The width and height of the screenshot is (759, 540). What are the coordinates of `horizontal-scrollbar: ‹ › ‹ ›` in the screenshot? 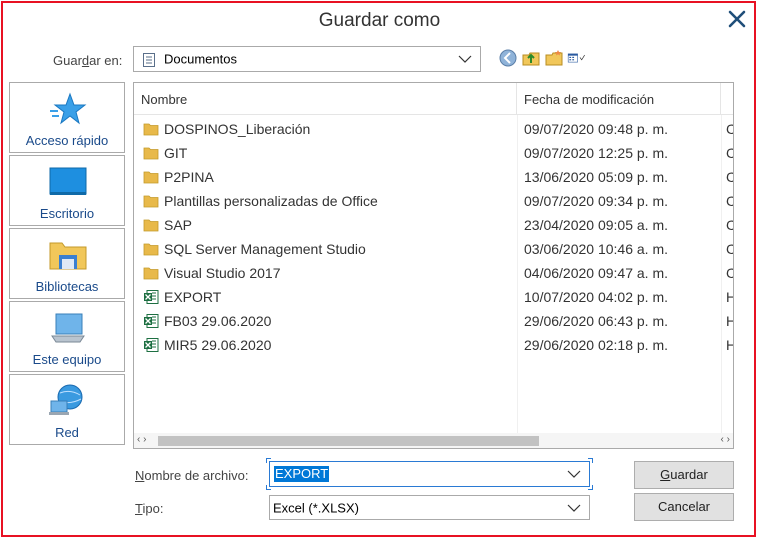 It's located at (433, 440).